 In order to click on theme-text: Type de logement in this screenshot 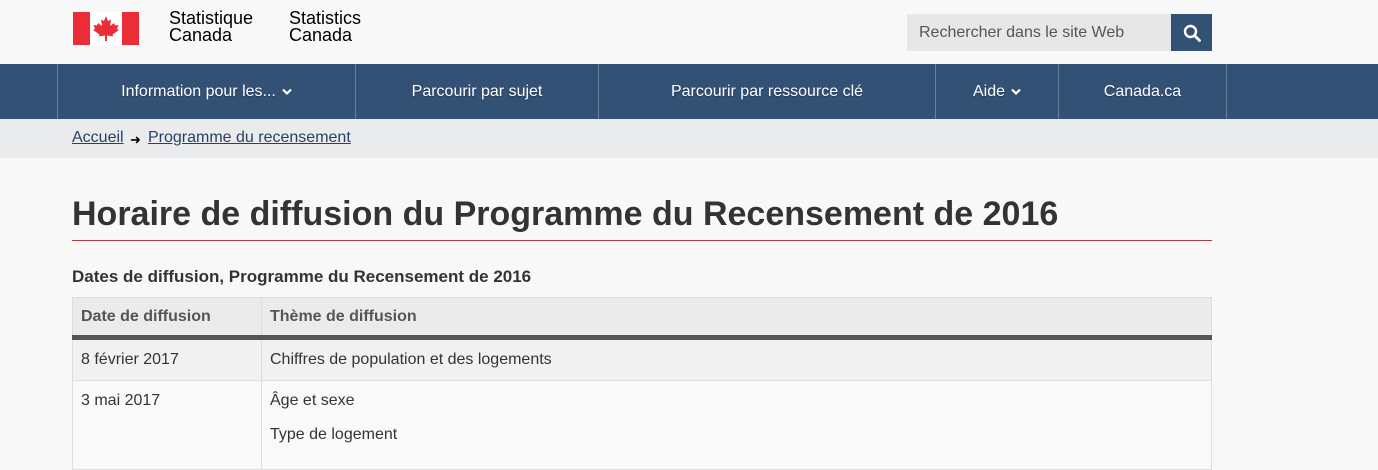, I will do `click(334, 434)`.